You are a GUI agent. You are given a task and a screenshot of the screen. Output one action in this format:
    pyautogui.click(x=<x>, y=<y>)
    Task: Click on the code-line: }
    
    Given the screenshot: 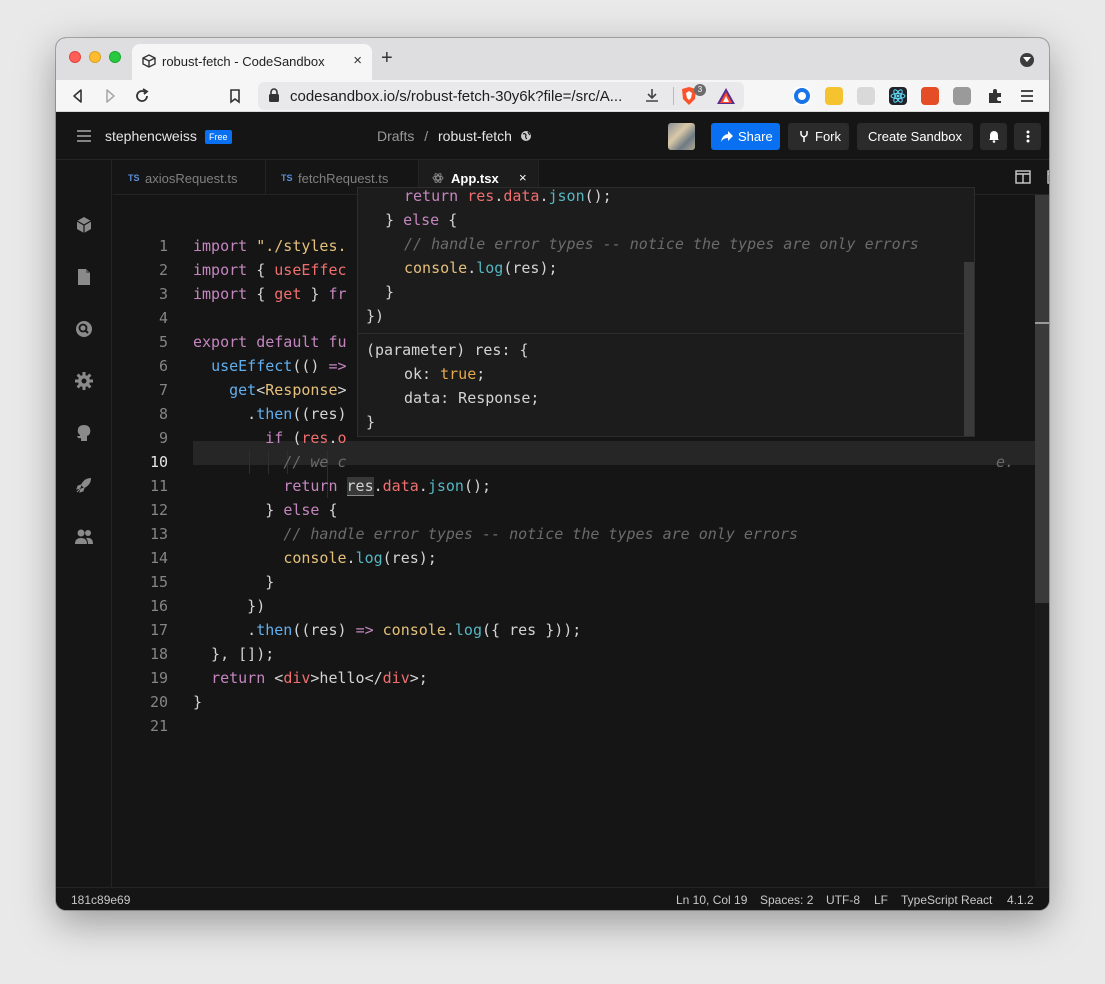 What is the action you would take?
    pyautogui.click(x=198, y=702)
    